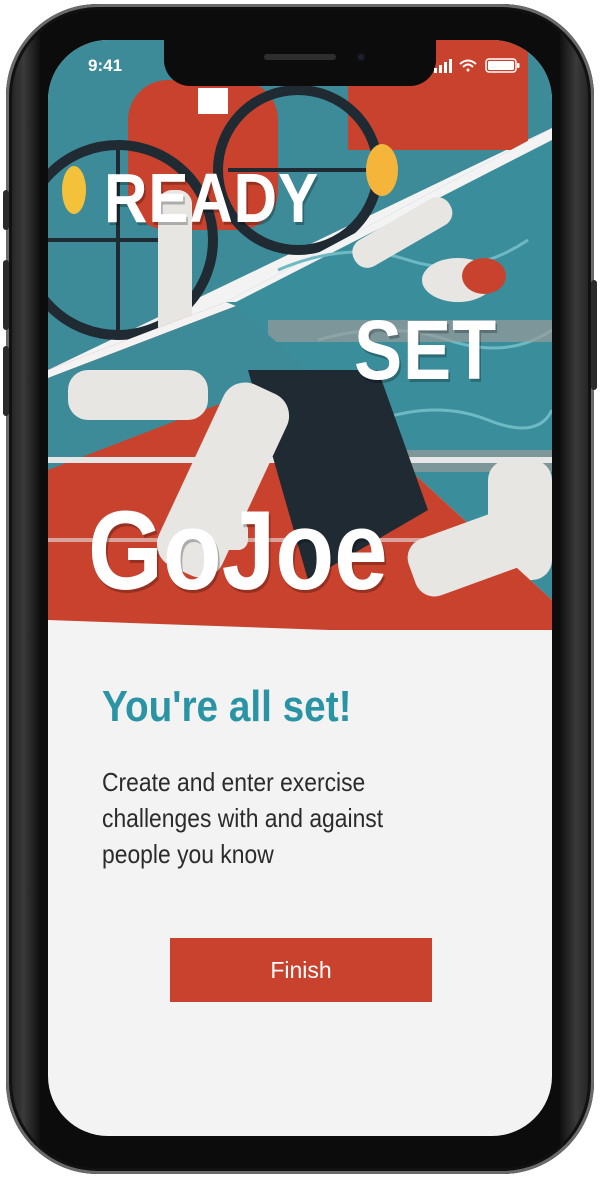  What do you see at coordinates (238, 550) in the screenshot?
I see `brand-logo-text: GoJoe` at bounding box center [238, 550].